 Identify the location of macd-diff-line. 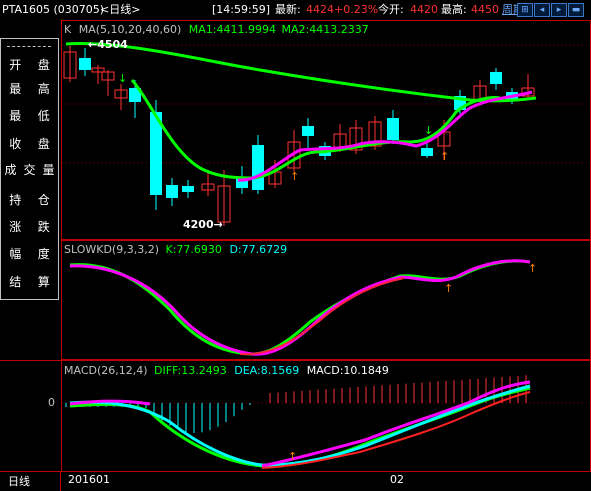
(300, 427).